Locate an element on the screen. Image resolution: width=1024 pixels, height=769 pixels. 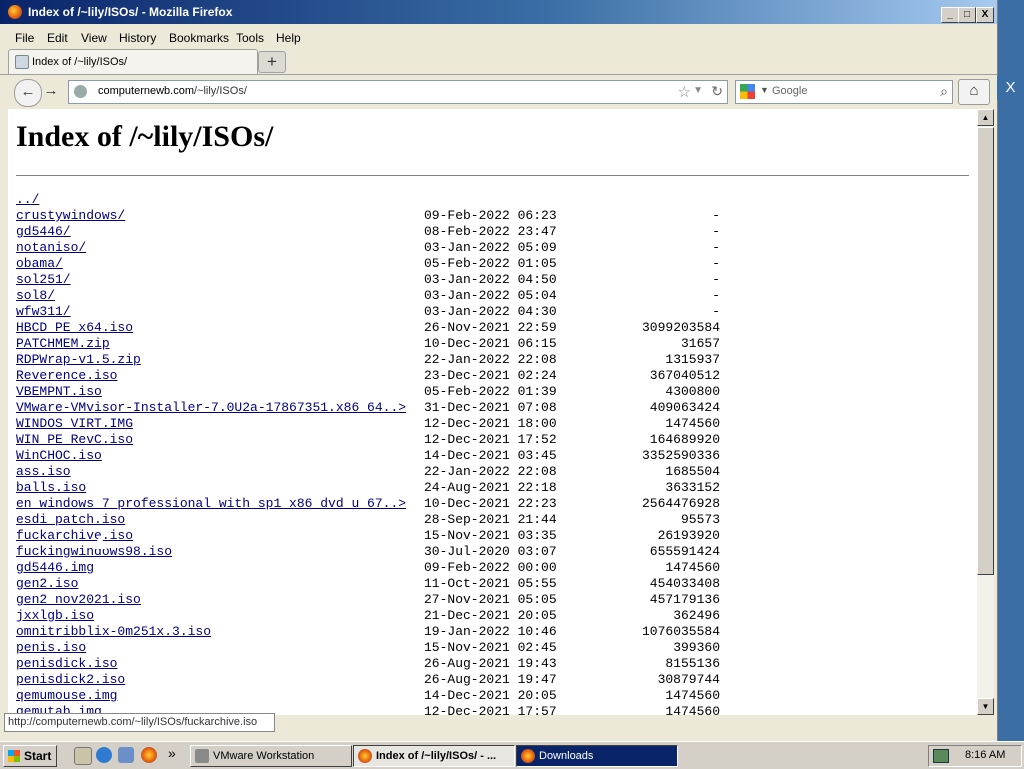
file-link: crustywindows/ is located at coordinates (70, 215).